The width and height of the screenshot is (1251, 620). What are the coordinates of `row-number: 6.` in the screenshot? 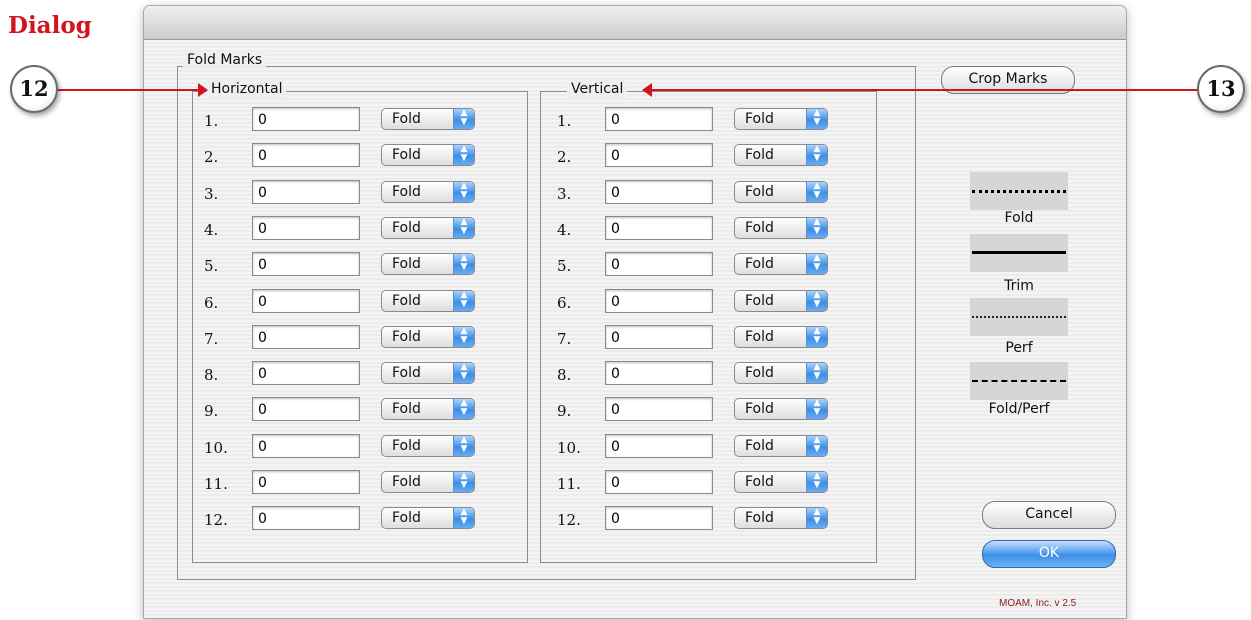 It's located at (564, 302).